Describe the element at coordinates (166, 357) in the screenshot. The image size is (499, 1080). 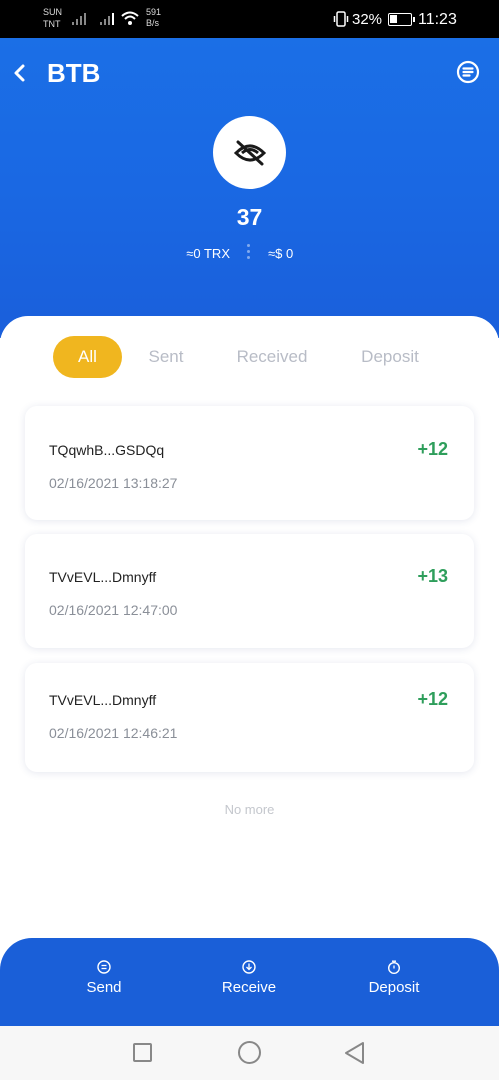
I see `tab-sent: Sent` at that location.